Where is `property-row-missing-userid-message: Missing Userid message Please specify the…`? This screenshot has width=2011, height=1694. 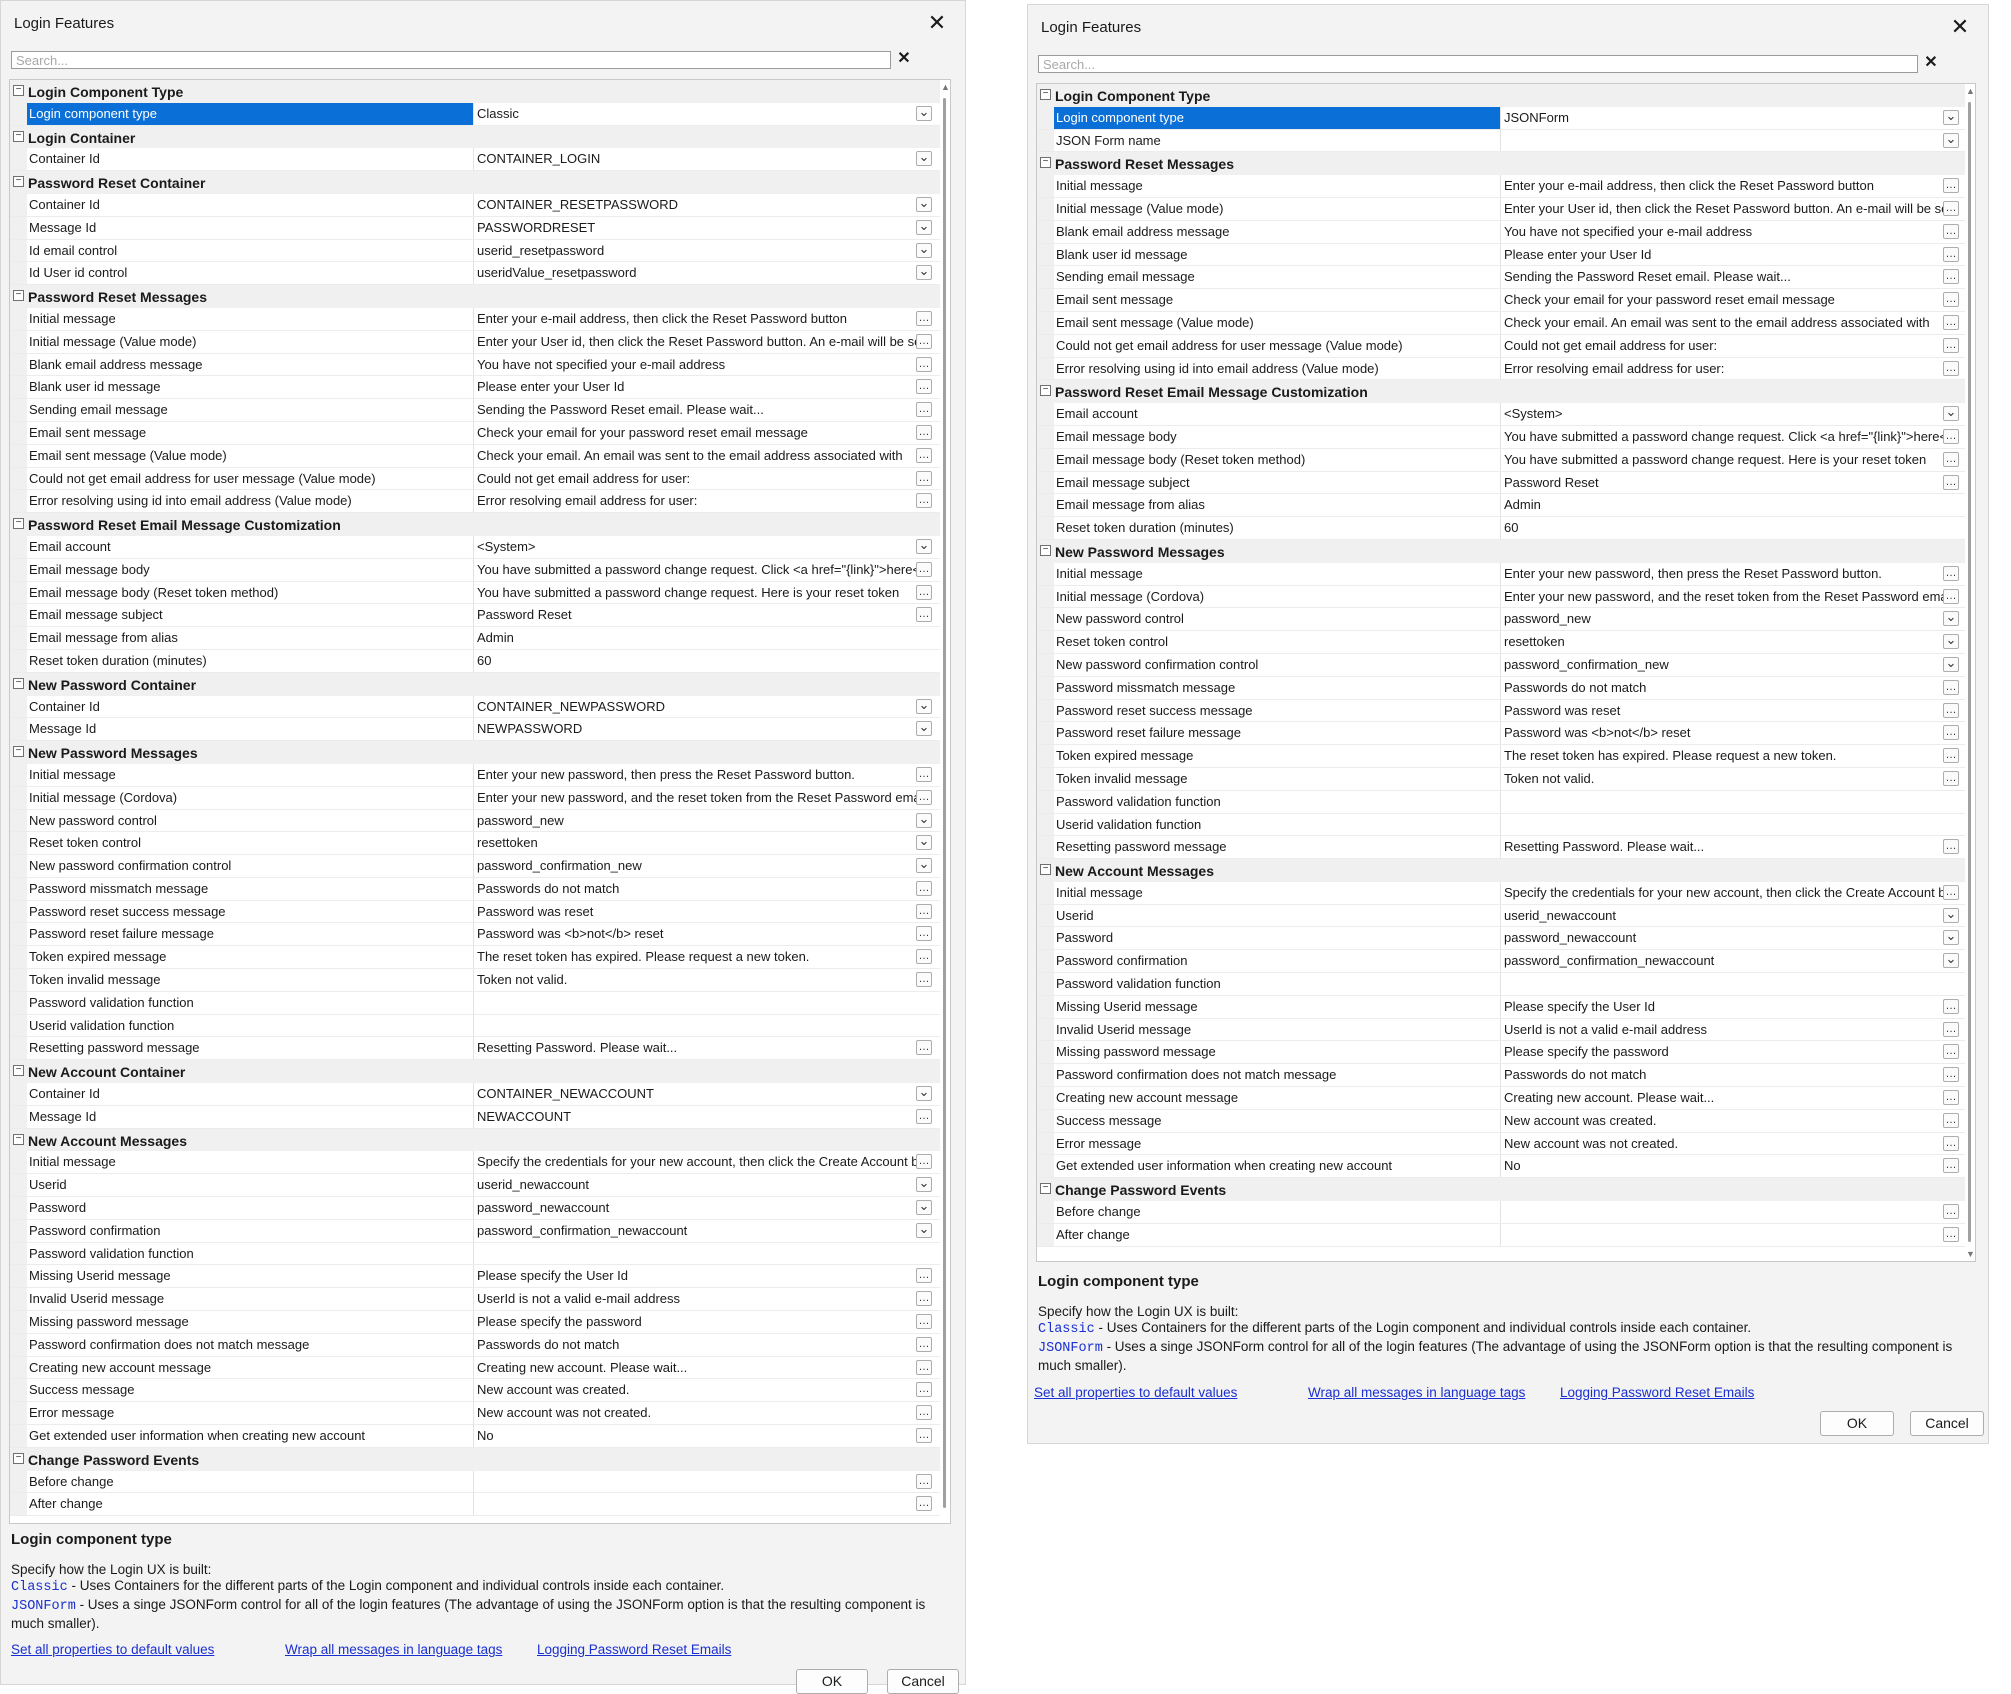
property-row-missing-userid-message: Missing Userid message Please specify the… is located at coordinates (1506, 1007).